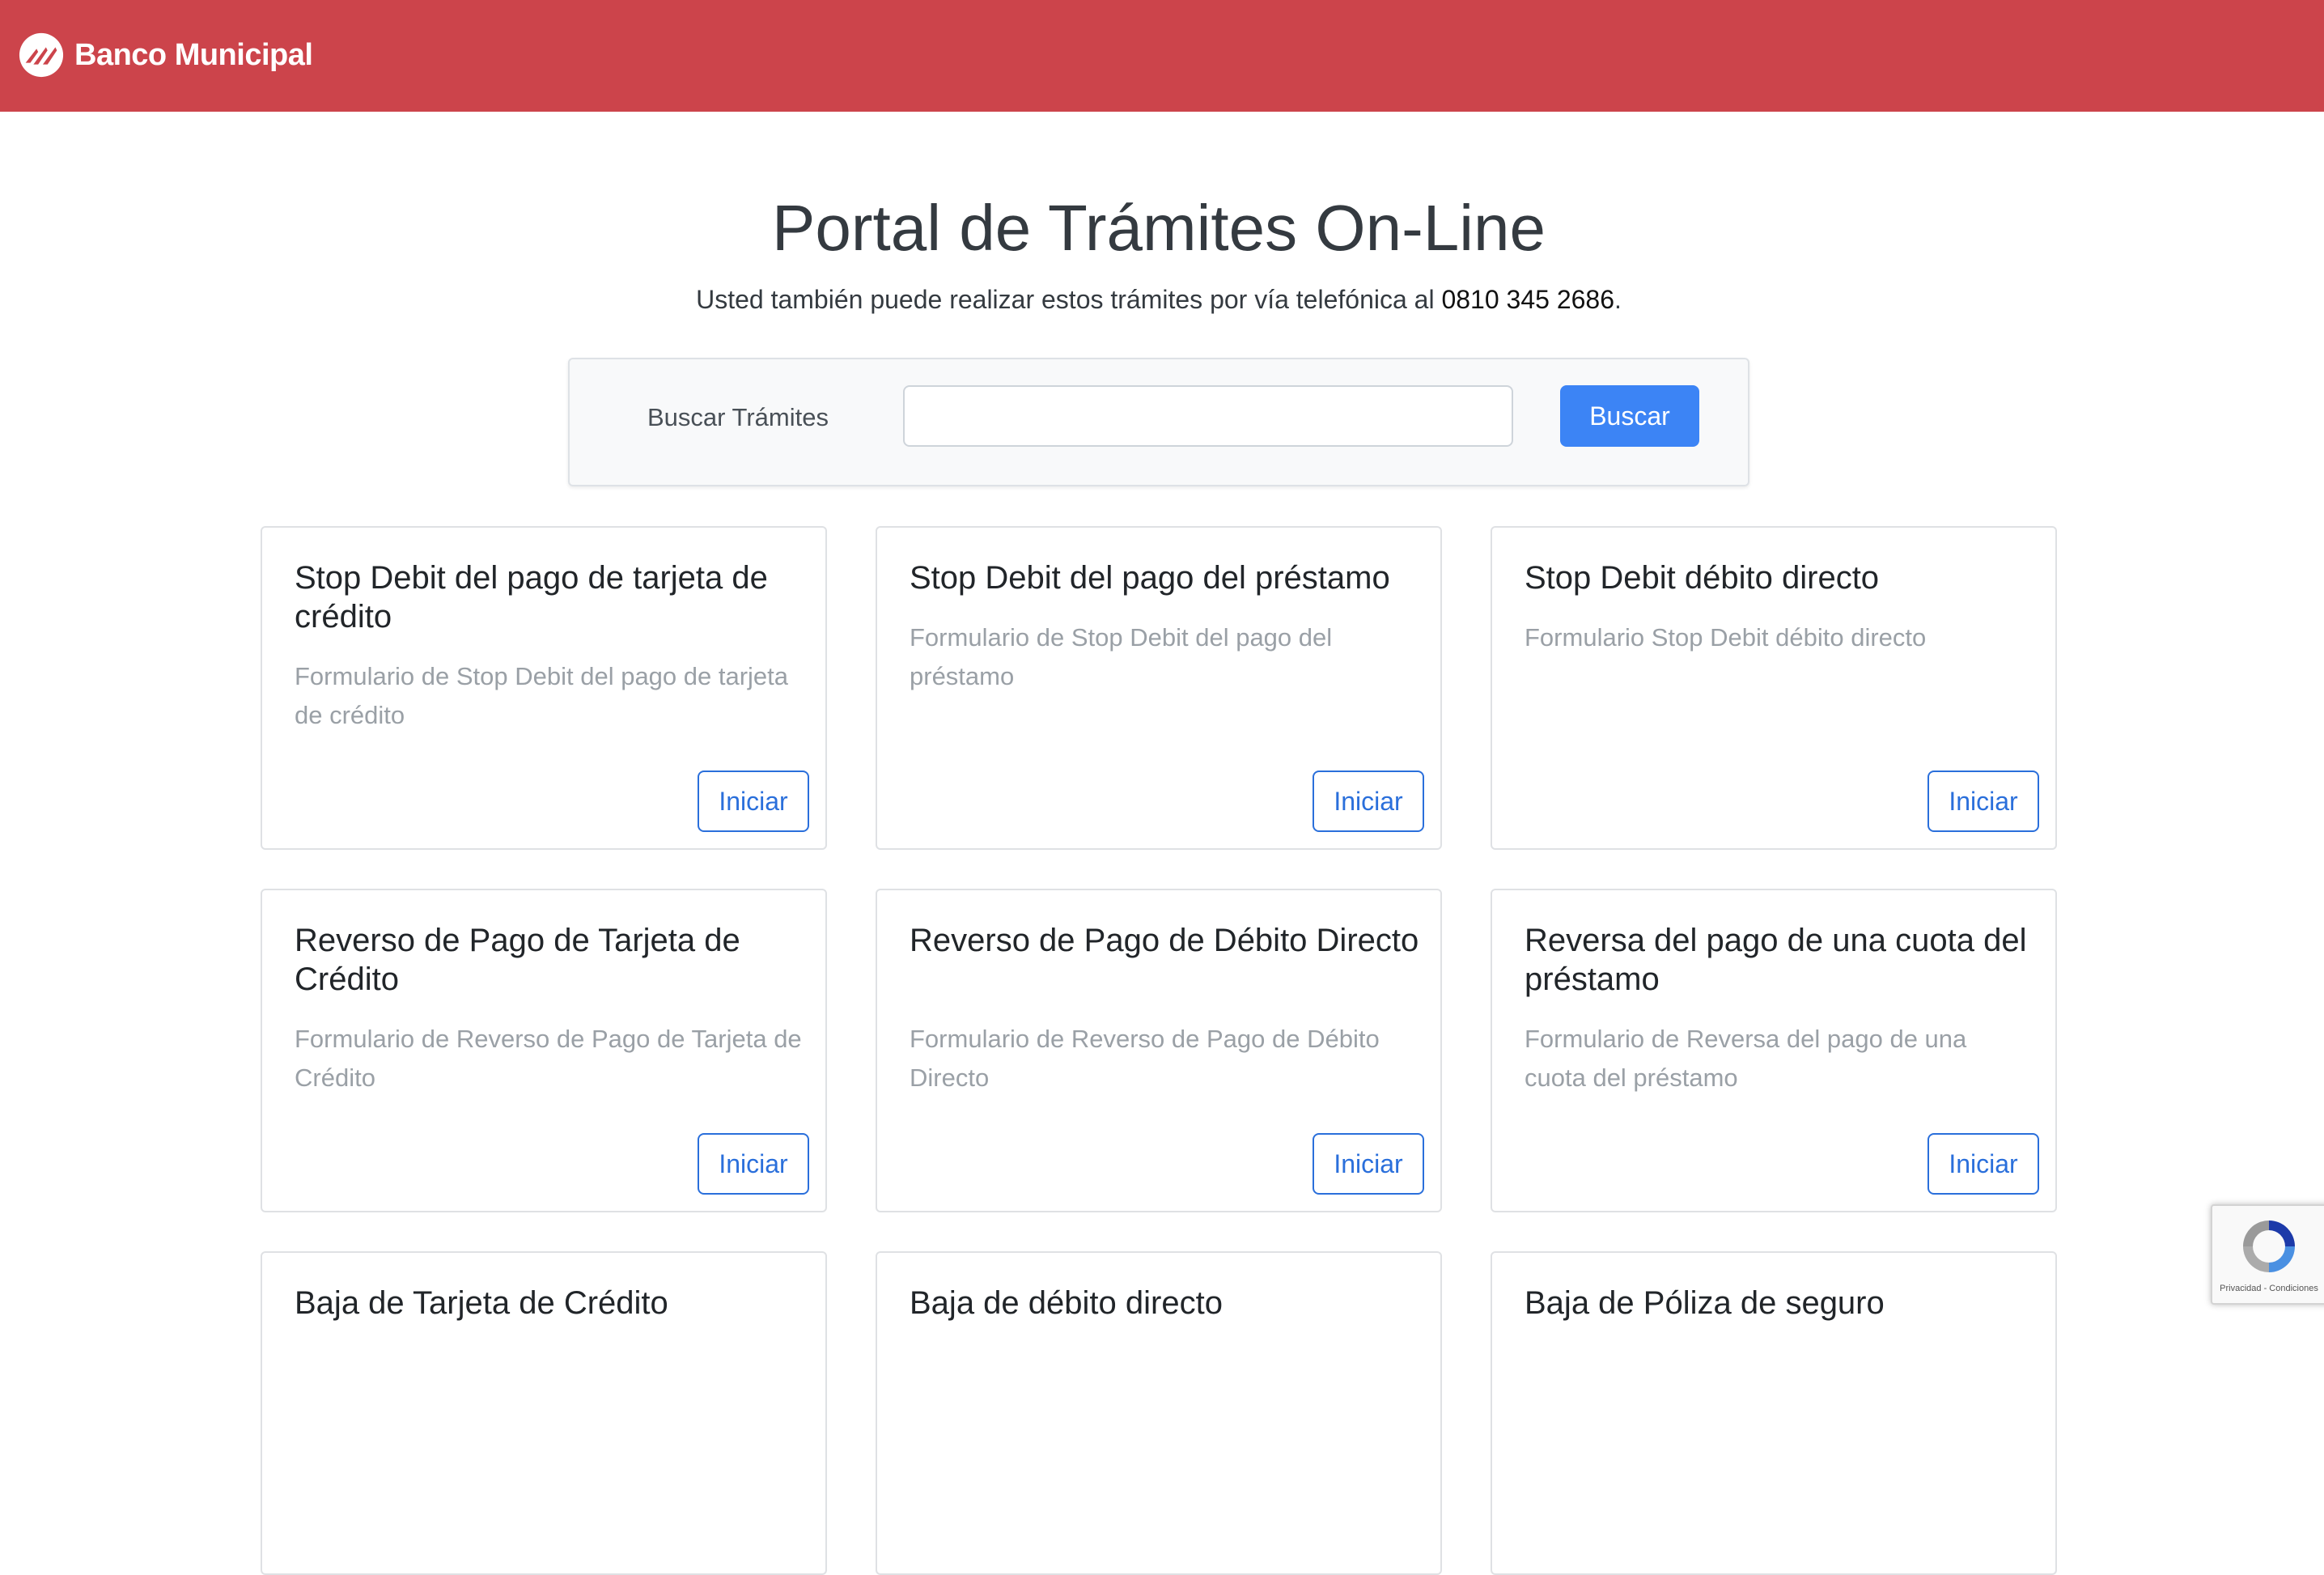  I want to click on brand-link: Banco Municipal, so click(165, 55).